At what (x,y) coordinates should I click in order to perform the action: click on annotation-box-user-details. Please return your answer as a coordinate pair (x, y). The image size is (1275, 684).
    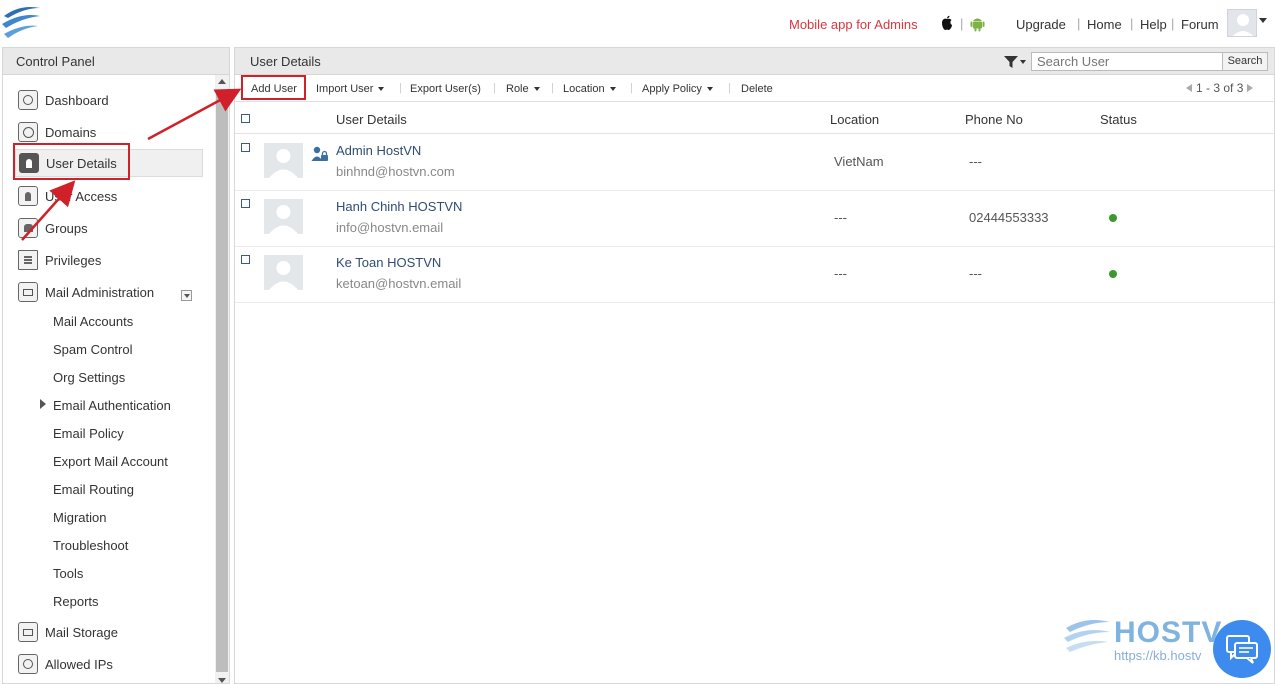
    Looking at the image, I should click on (71, 161).